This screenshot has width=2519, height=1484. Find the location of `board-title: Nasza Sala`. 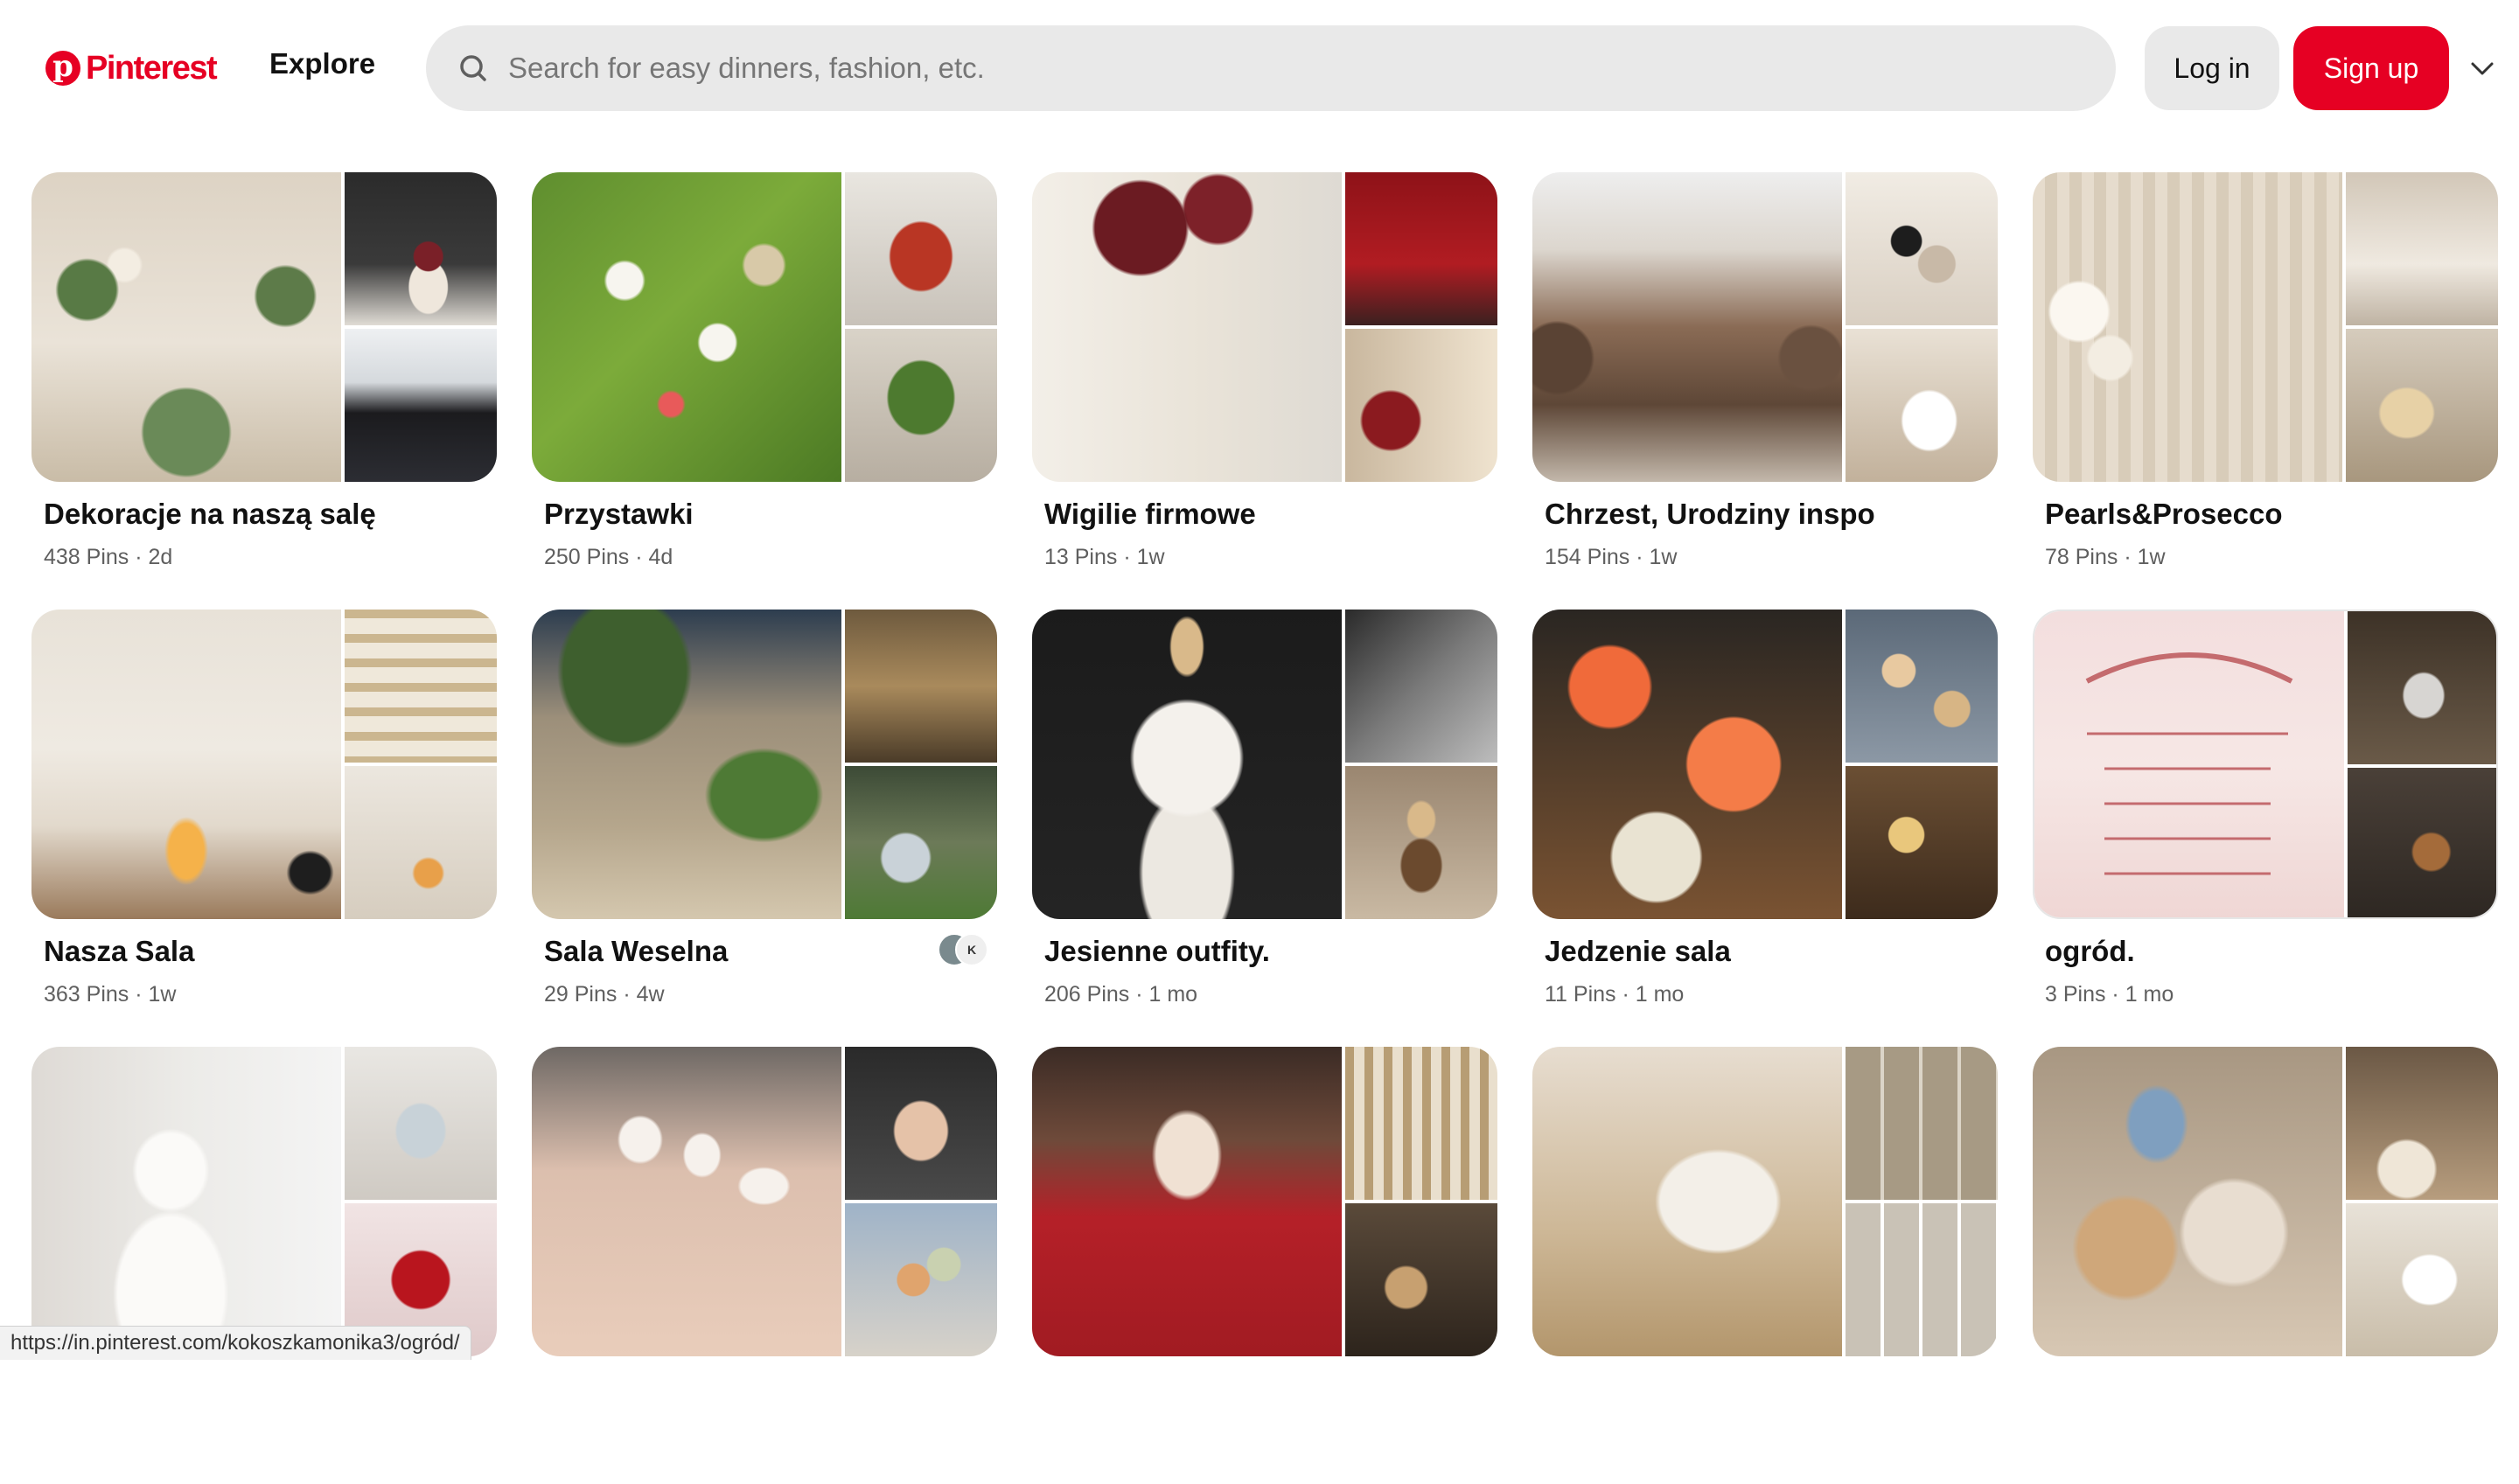

board-title: Nasza Sala is located at coordinates (119, 951).